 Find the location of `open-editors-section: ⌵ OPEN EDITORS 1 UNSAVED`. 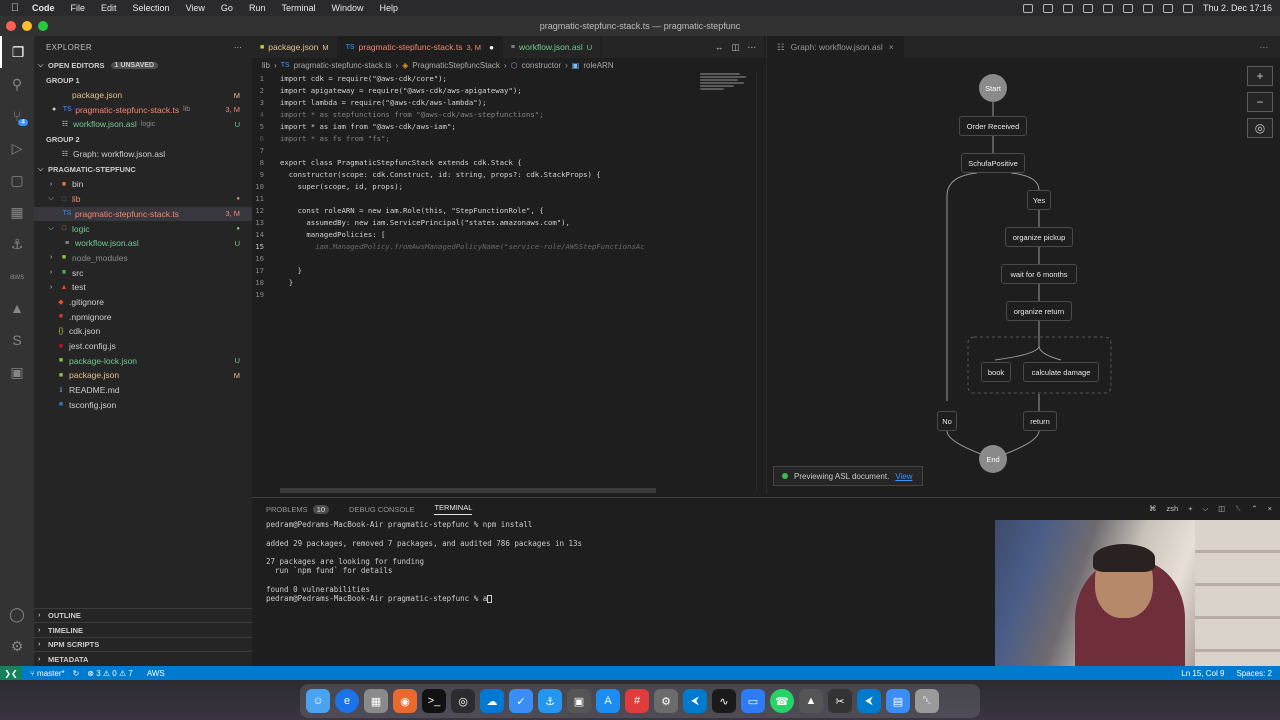

open-editors-section: ⌵ OPEN EDITORS 1 UNSAVED is located at coordinates (143, 65).